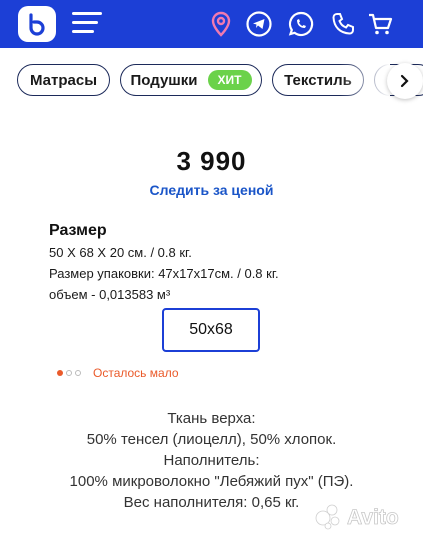  I want to click on follow-price-link: Следить за ценой, so click(211, 190).